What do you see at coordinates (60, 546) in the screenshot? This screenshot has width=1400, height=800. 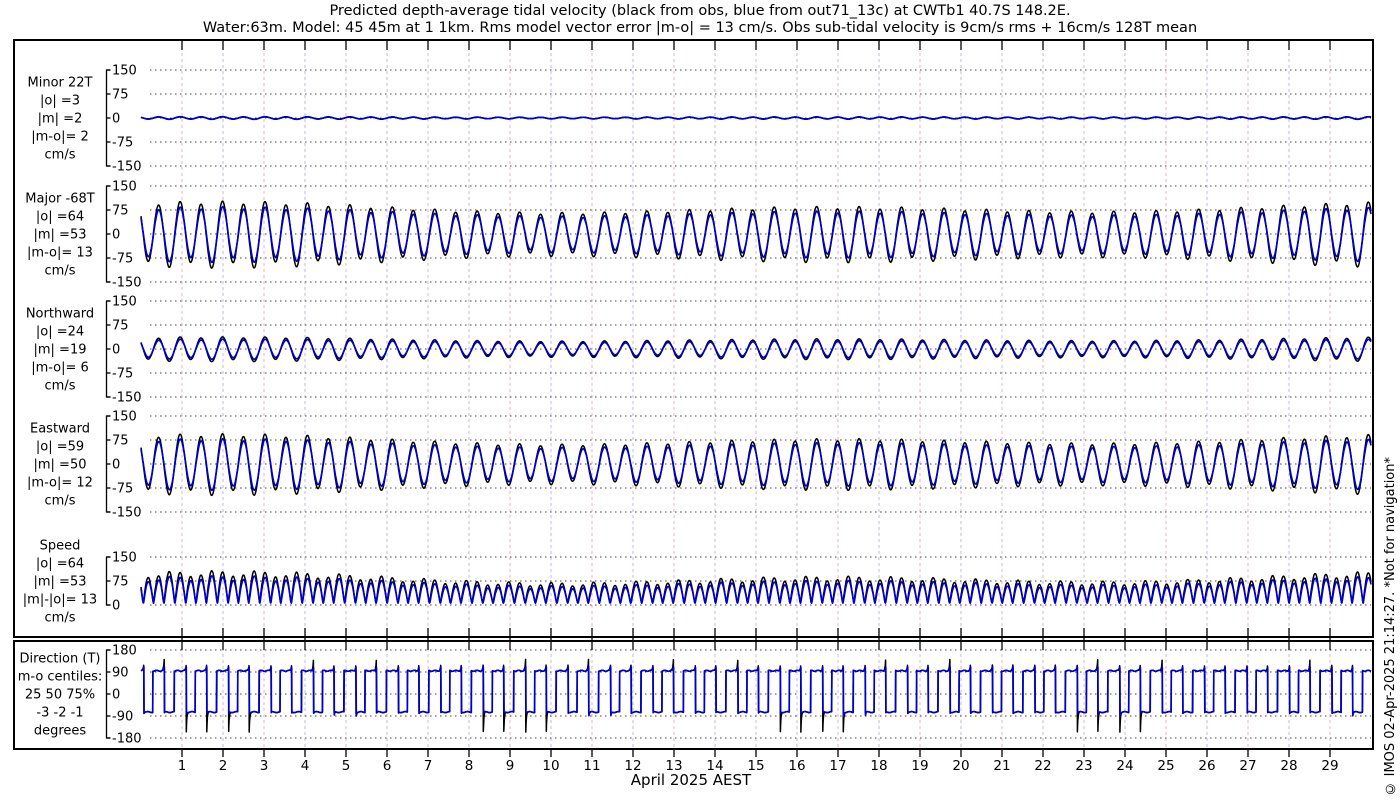 I see `panel-speed-label-line: Speed` at bounding box center [60, 546].